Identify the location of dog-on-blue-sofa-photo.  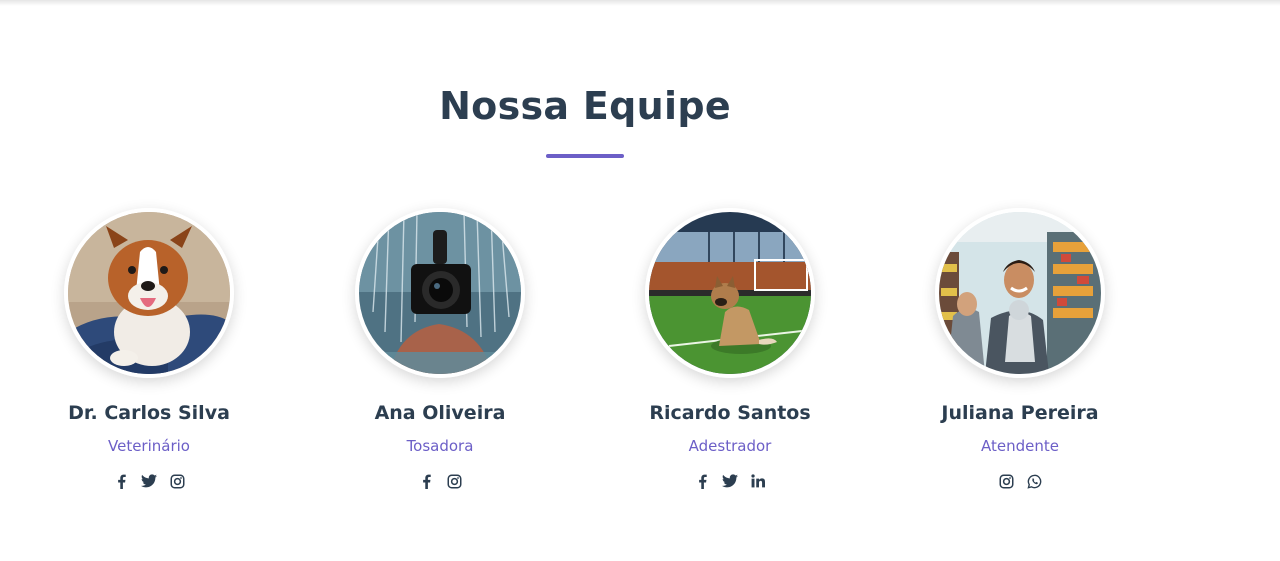
(149, 293).